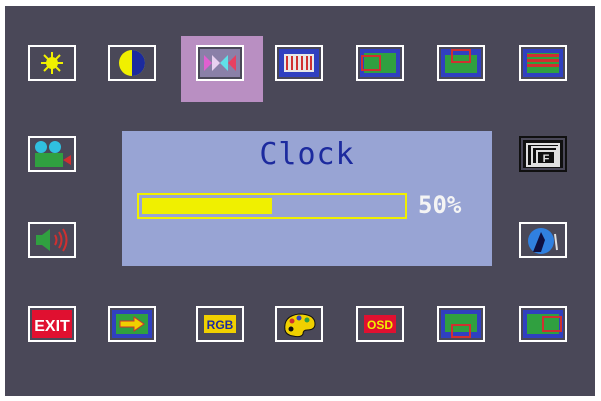 This screenshot has height=401, width=601. I want to click on osd-label: OSD, so click(380, 325).